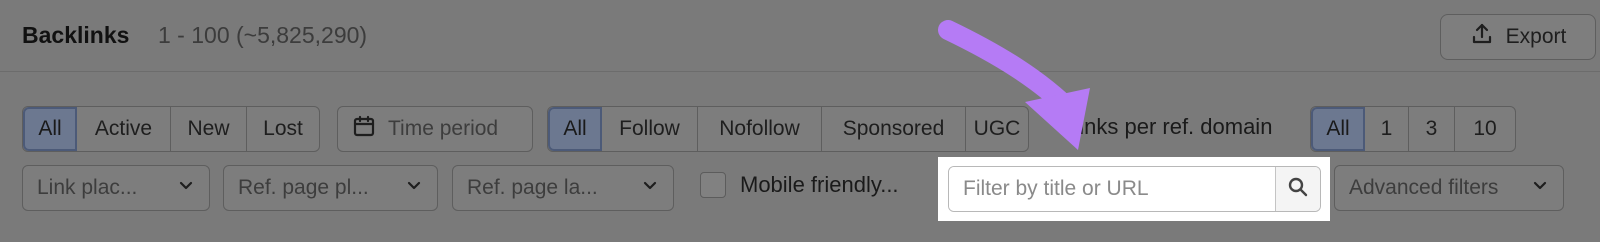 The image size is (1600, 242). What do you see at coordinates (1387, 129) in the screenshot?
I see `lprd-option-1: 1` at bounding box center [1387, 129].